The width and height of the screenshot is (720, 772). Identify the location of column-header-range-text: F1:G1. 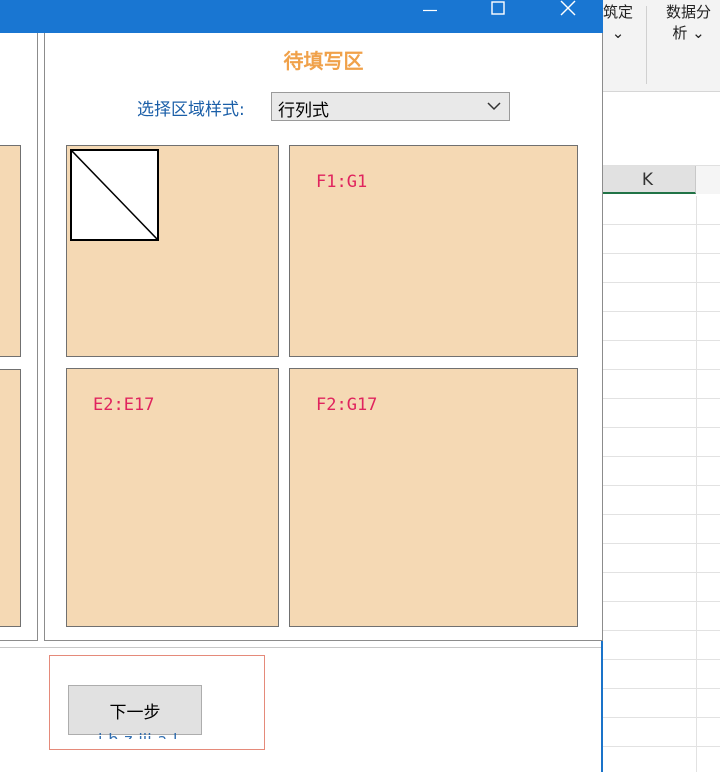
(342, 182).